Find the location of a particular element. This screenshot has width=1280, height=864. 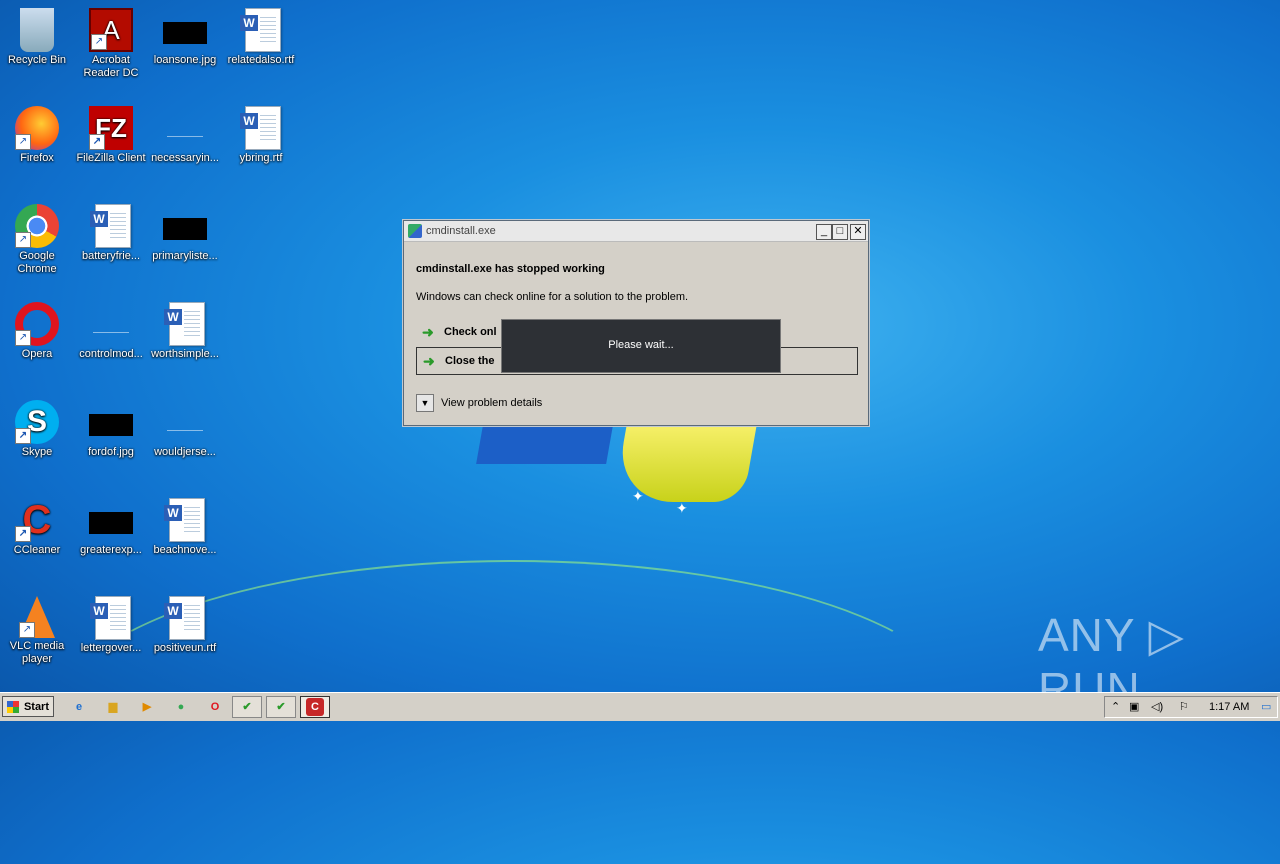

maximize-button: □ is located at coordinates (840, 232).